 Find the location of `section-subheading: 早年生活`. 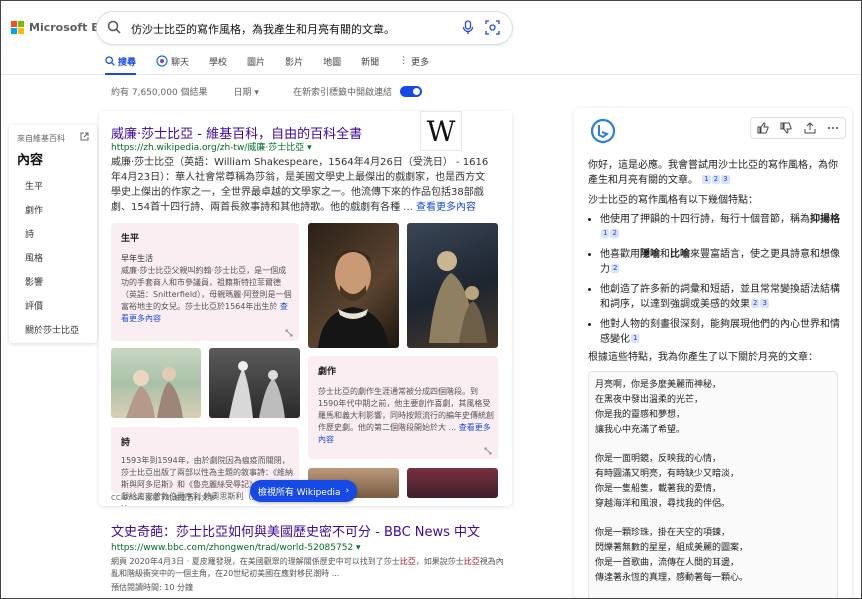

section-subheading: 早年生活 is located at coordinates (137, 258).